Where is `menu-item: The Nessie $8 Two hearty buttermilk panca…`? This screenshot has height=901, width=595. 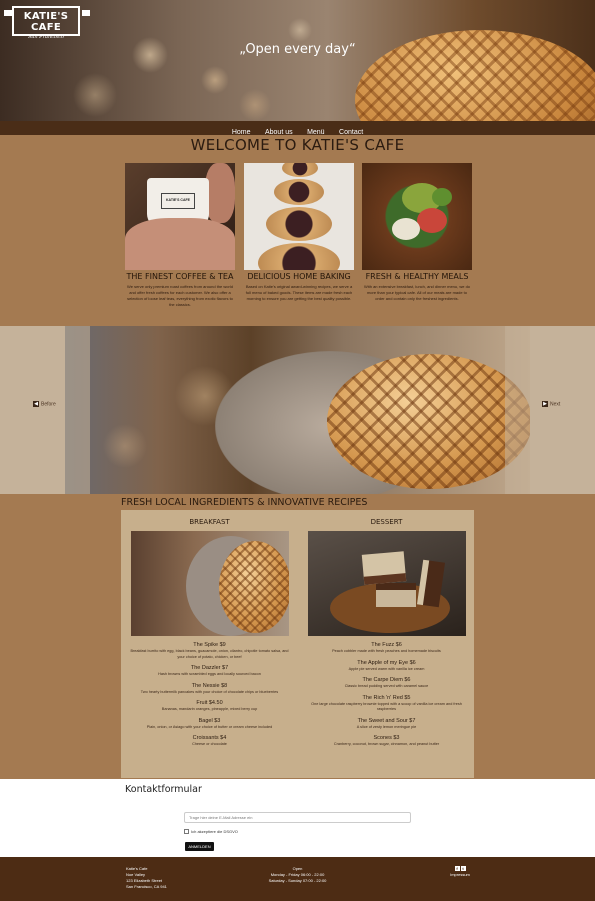
menu-item: The Nessie $8 Two hearty buttermilk panca… is located at coordinates (209, 689).